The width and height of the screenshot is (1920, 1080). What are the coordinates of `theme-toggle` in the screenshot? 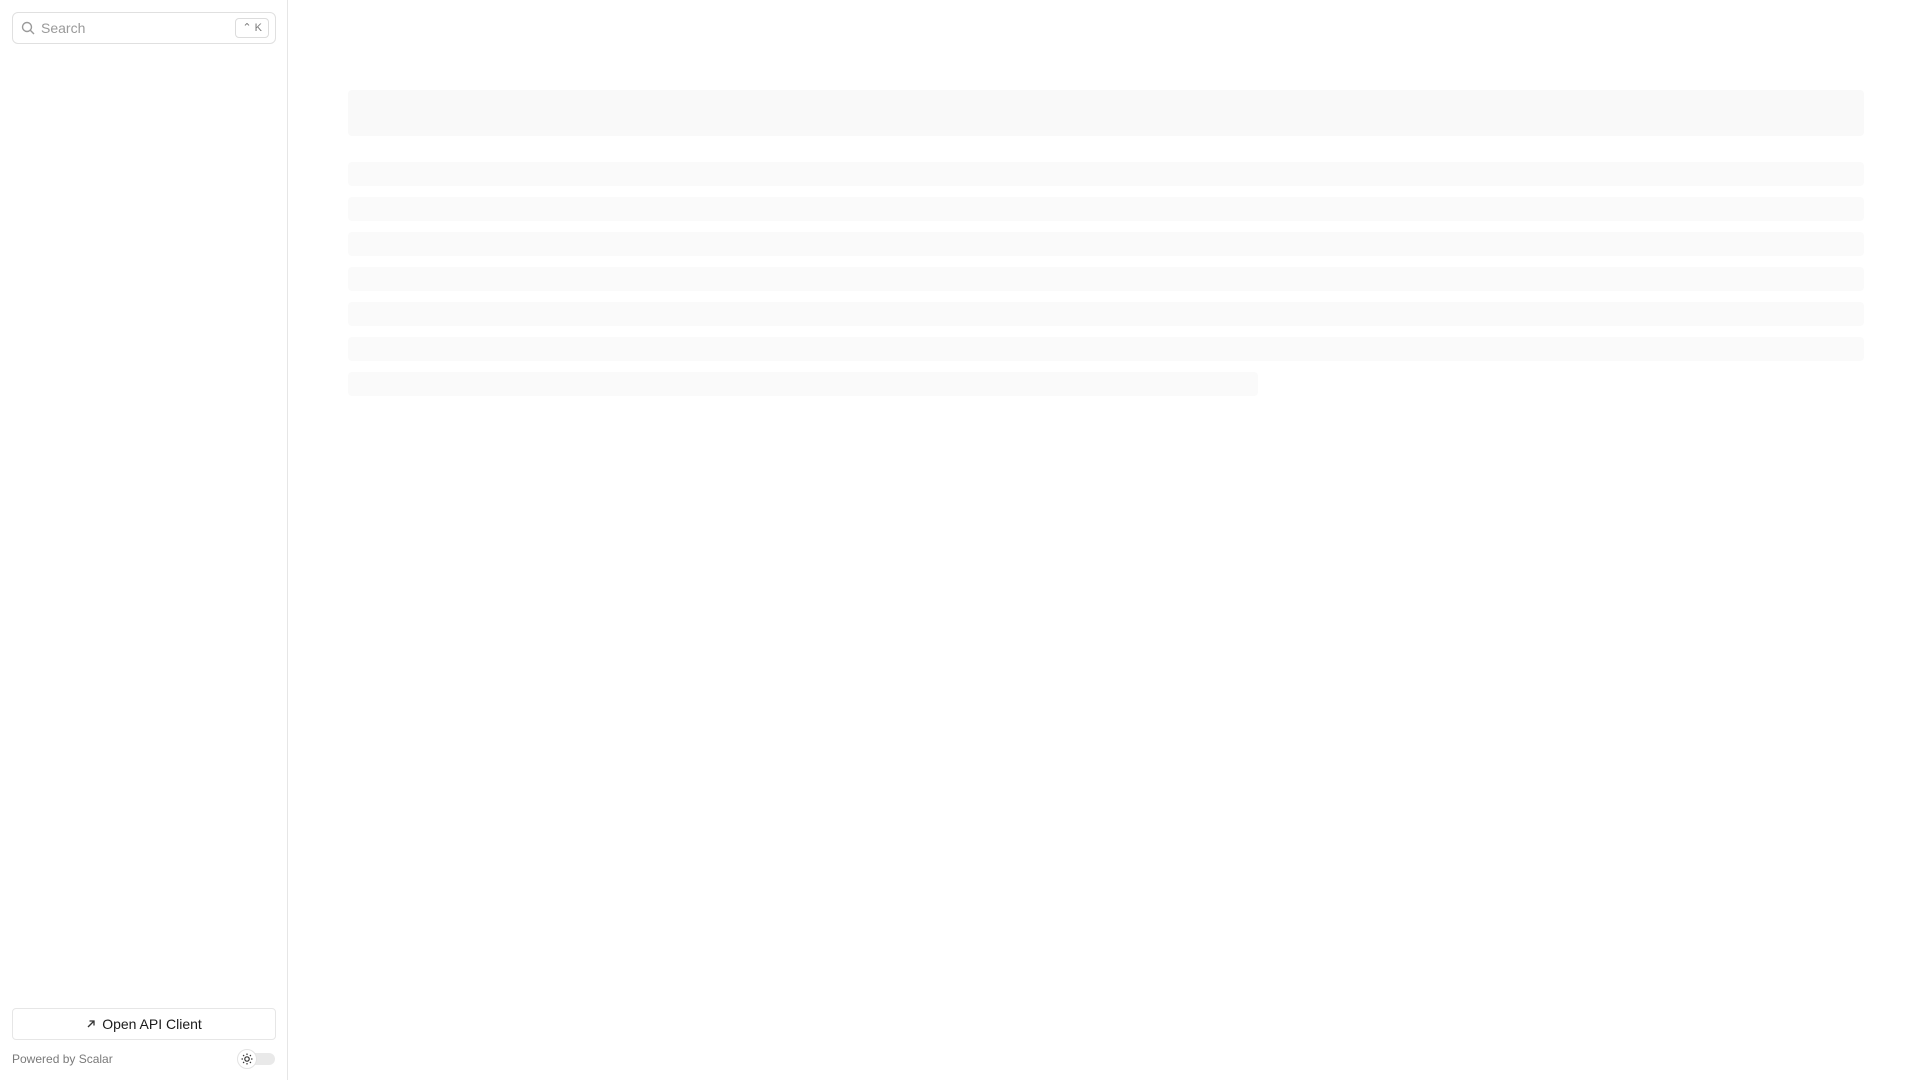 It's located at (256, 1059).